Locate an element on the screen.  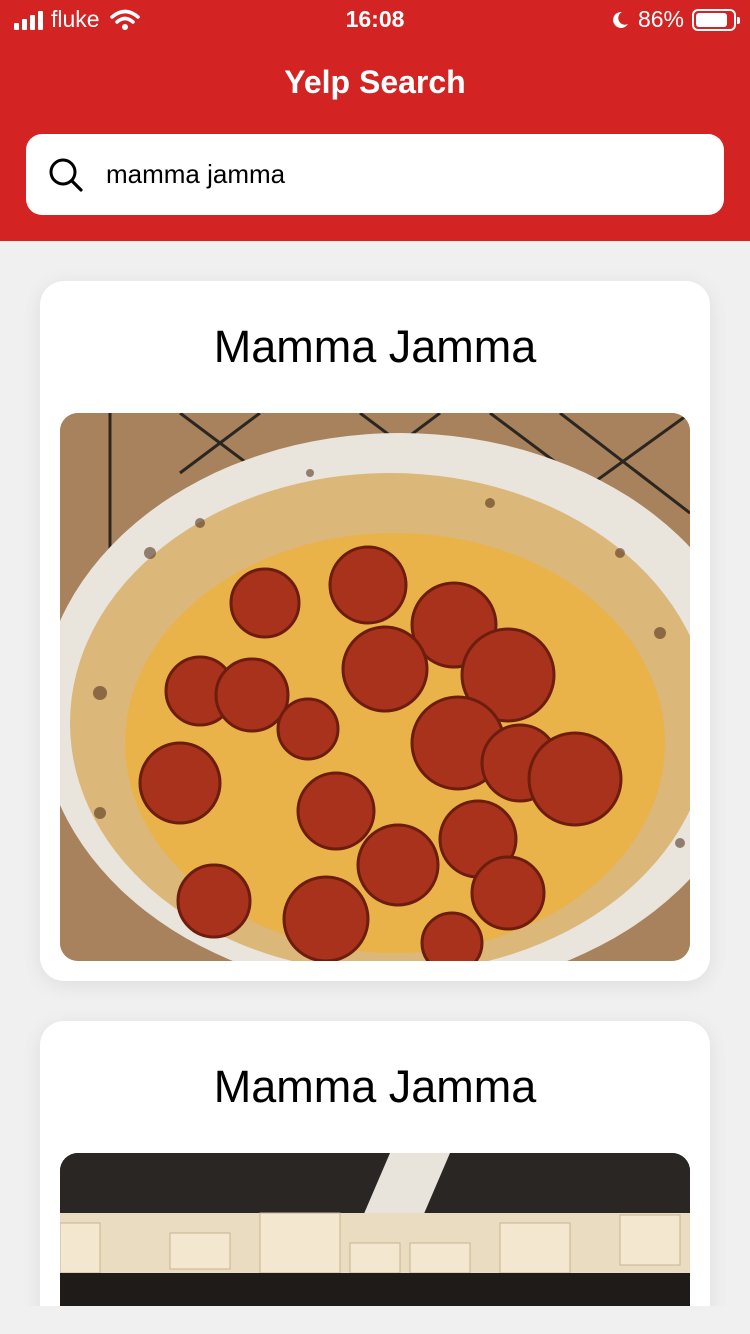
search-input is located at coordinates (386, 174).